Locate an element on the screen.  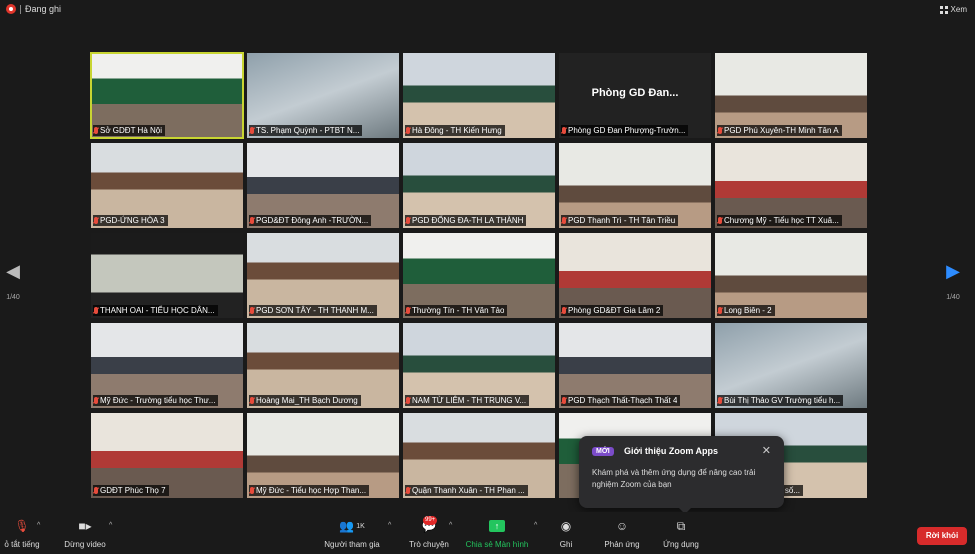
participant-tile: Sở GDĐT Hà Nội is located at coordinates (167, 95).